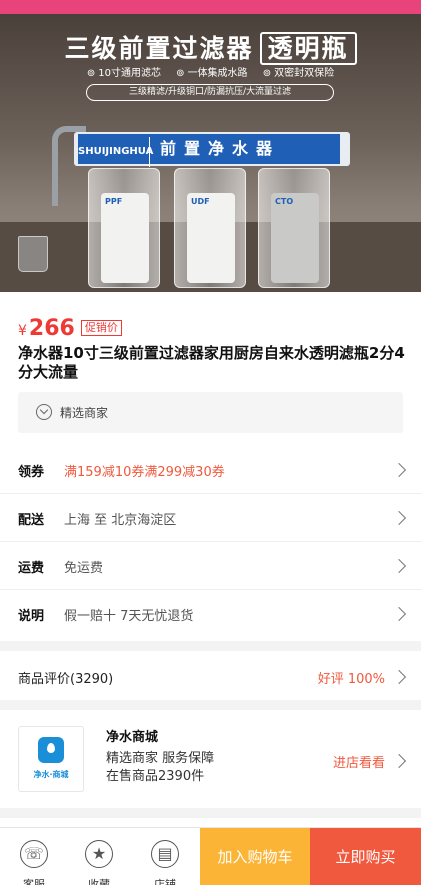 The height and width of the screenshot is (885, 421). I want to click on hero-feature: 双密封双保险, so click(298, 73).